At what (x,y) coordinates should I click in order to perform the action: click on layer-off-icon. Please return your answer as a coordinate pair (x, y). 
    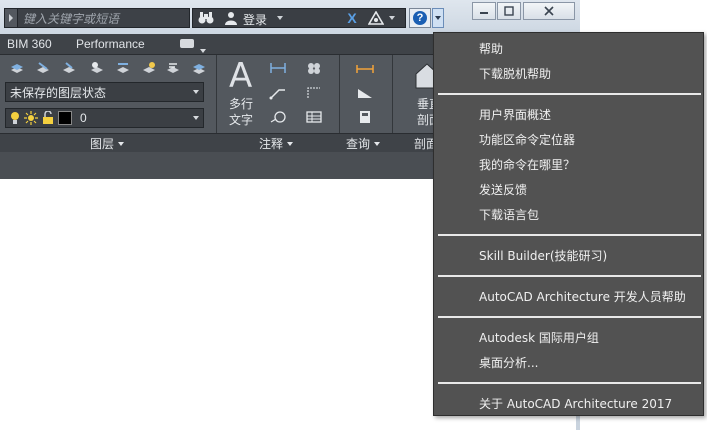
    Looking at the image, I should click on (123, 68).